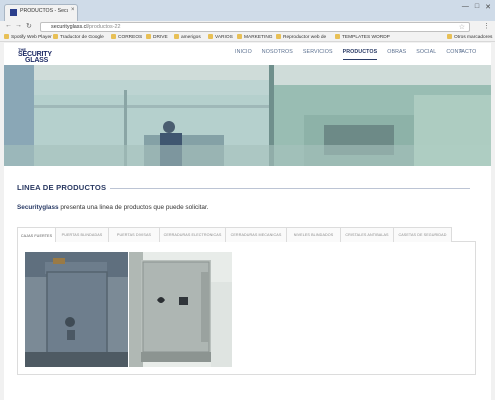  I want to click on tab-niveles-blindados: NIVELES BLINDADOS, so click(313, 234).